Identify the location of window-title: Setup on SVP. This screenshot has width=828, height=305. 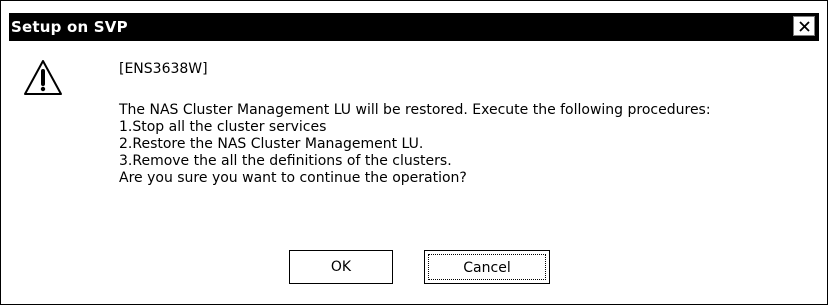
(69, 27).